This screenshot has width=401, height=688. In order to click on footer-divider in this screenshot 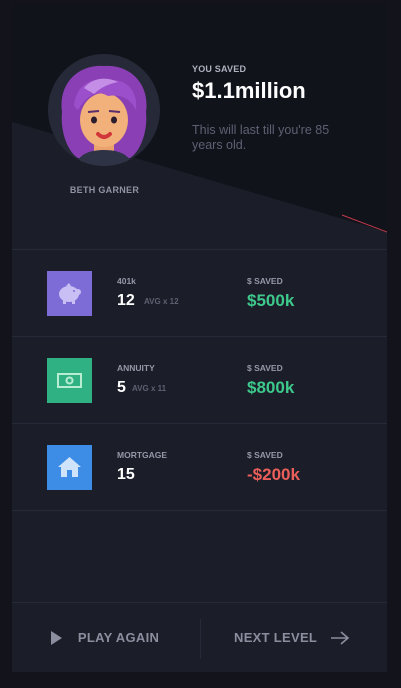, I will do `click(200, 639)`.